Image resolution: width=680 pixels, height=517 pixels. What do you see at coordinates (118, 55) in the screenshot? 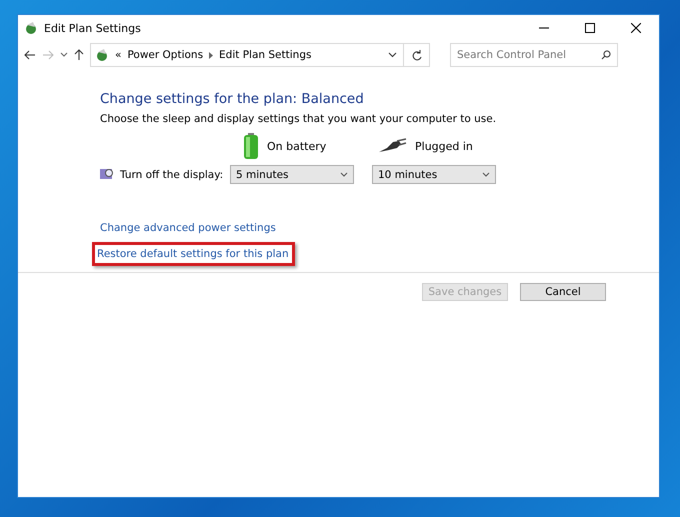
I see `breadcrumb: «` at bounding box center [118, 55].